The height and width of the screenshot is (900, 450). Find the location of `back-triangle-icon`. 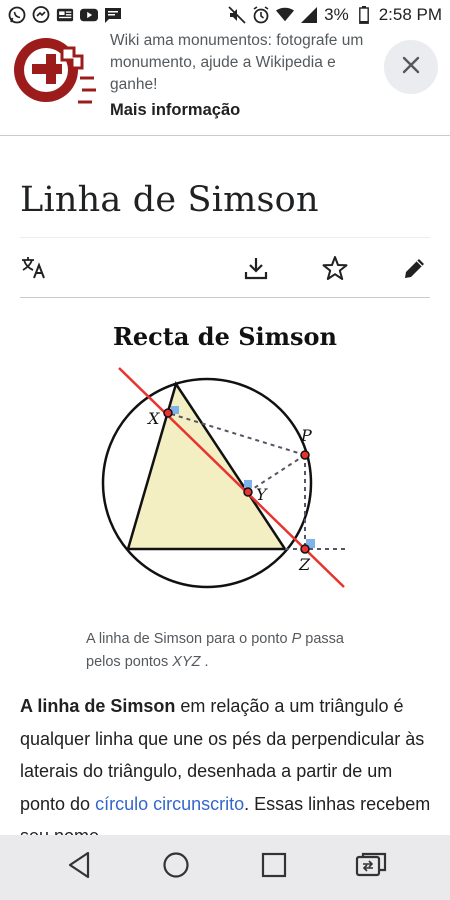

back-triangle-icon is located at coordinates (79, 867).